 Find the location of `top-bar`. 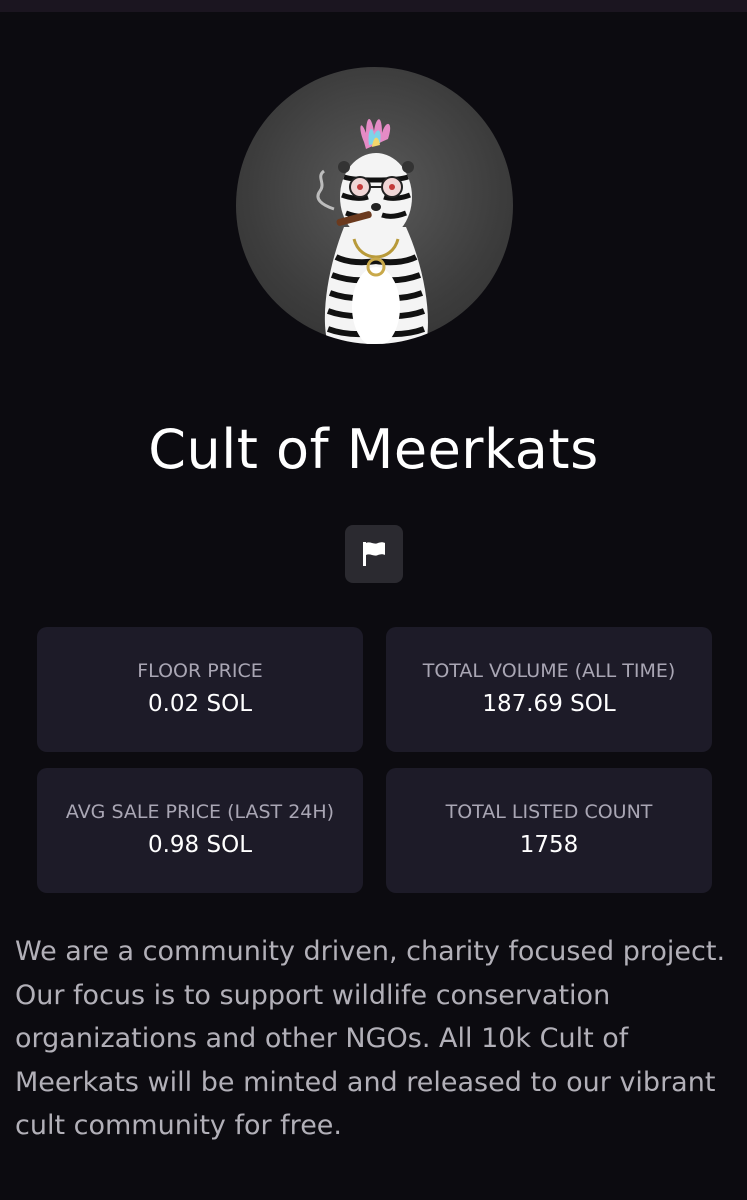

top-bar is located at coordinates (373, 6).